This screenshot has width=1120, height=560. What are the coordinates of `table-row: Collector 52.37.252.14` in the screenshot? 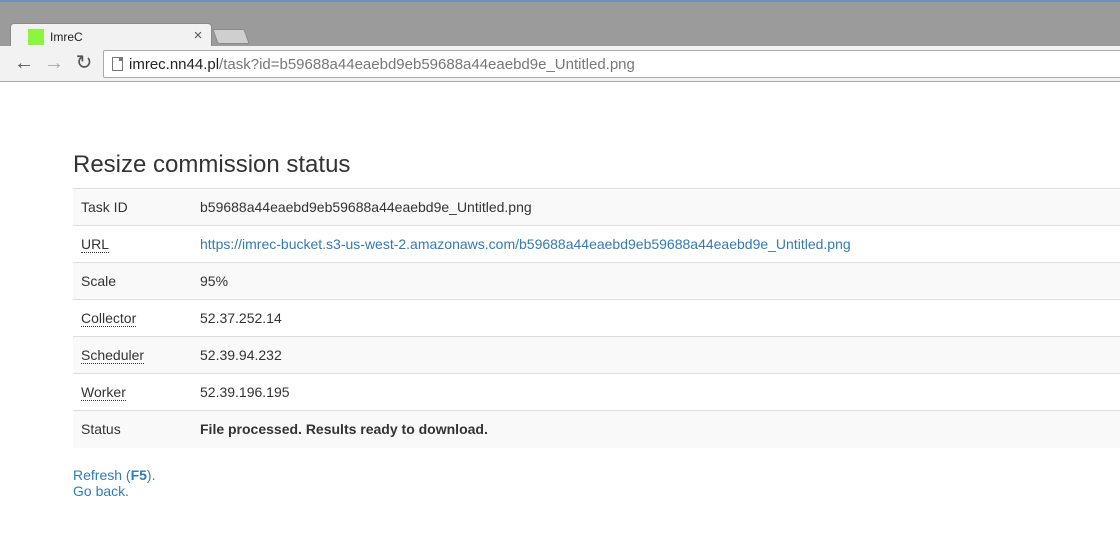 It's located at (596, 318).